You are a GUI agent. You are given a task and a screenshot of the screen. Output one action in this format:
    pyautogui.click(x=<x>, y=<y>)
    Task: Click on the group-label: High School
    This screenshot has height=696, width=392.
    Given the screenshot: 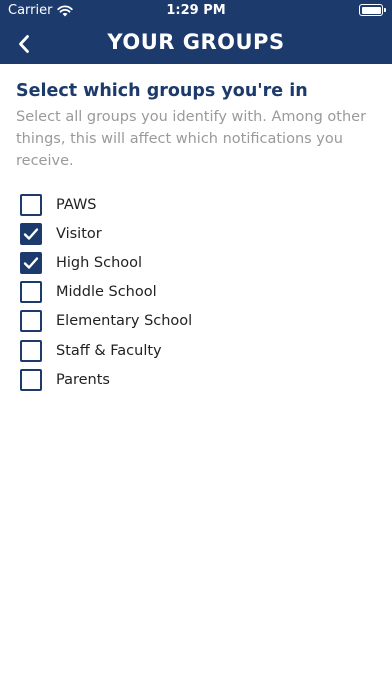 What is the action you would take?
    pyautogui.click(x=99, y=262)
    